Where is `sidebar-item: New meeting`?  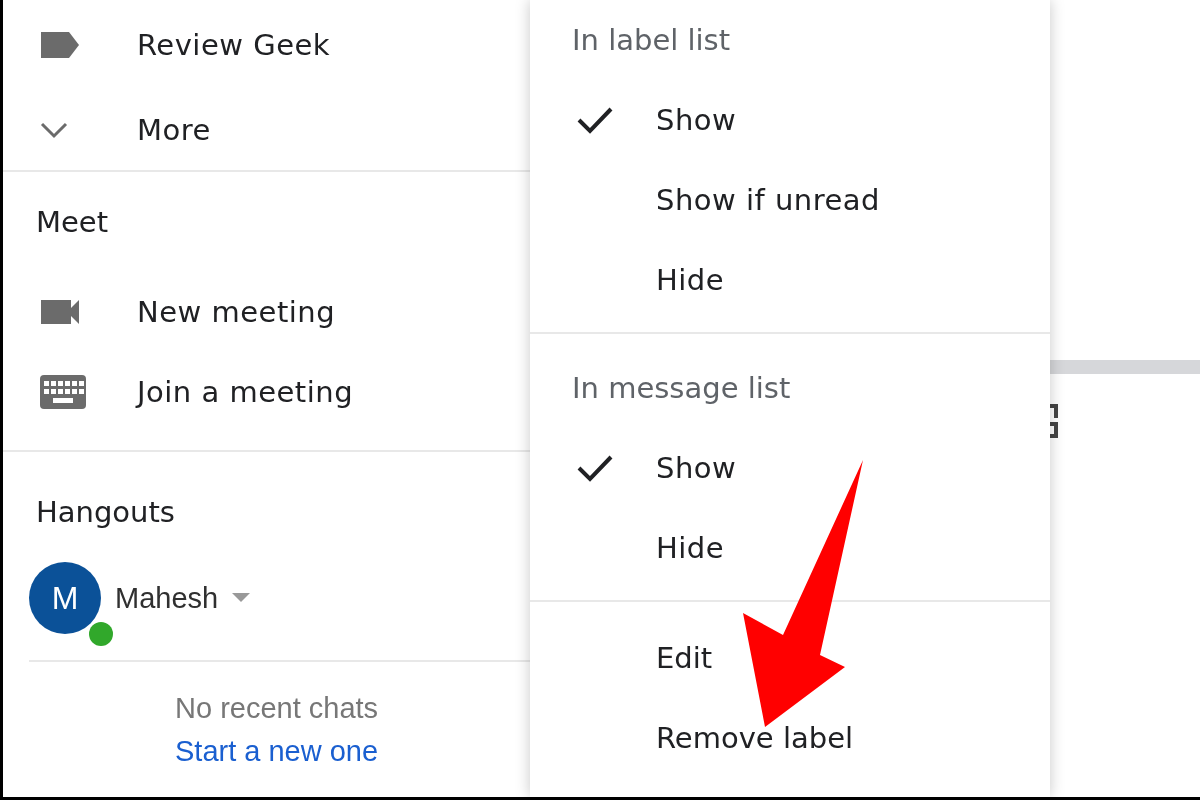
sidebar-item: New meeting is located at coordinates (266, 312).